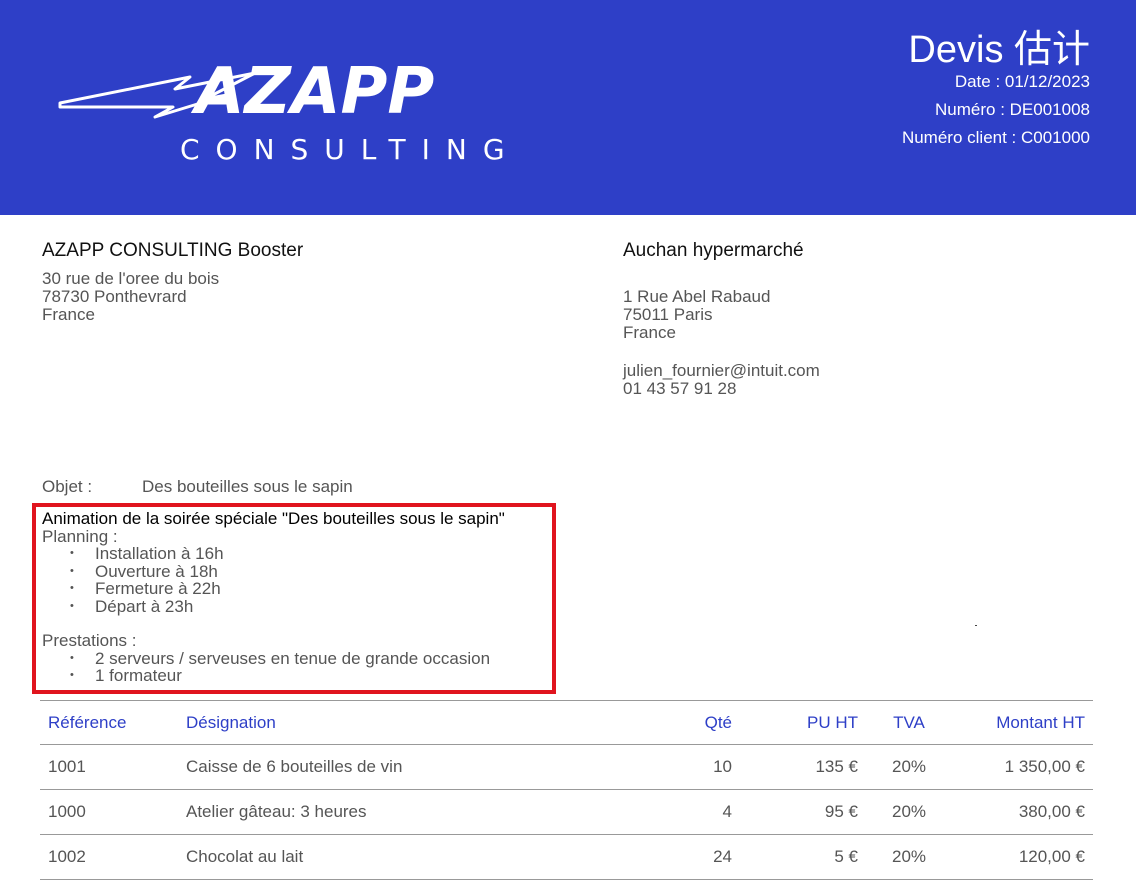 Image resolution: width=1136 pixels, height=880 pixels. Describe the element at coordinates (109, 767) in the screenshot. I see `cell-reference: 1001` at that location.